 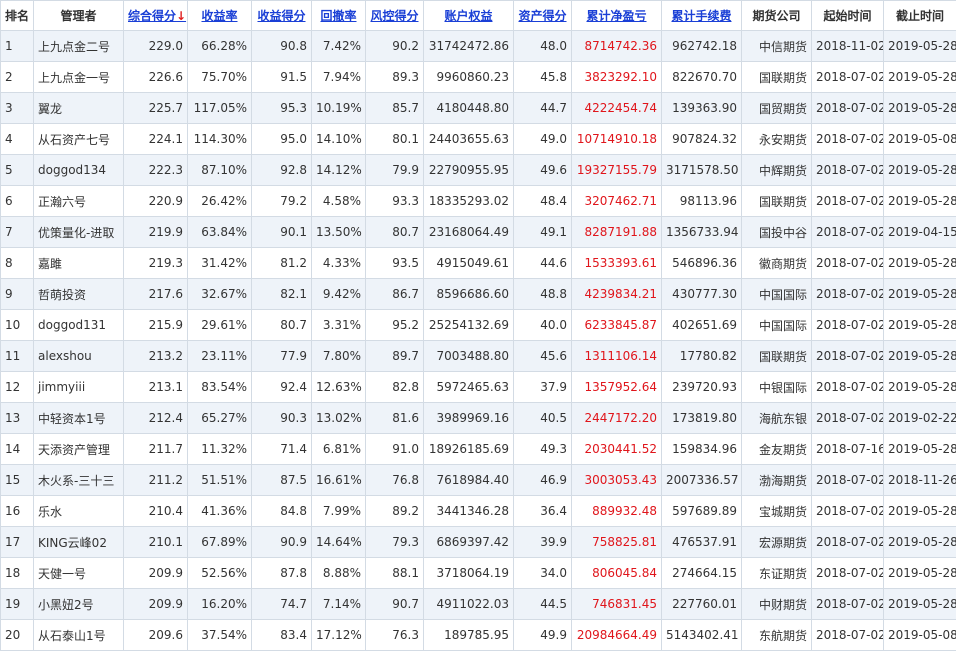 I want to click on cell-broker: 国贸期货, so click(x=777, y=108).